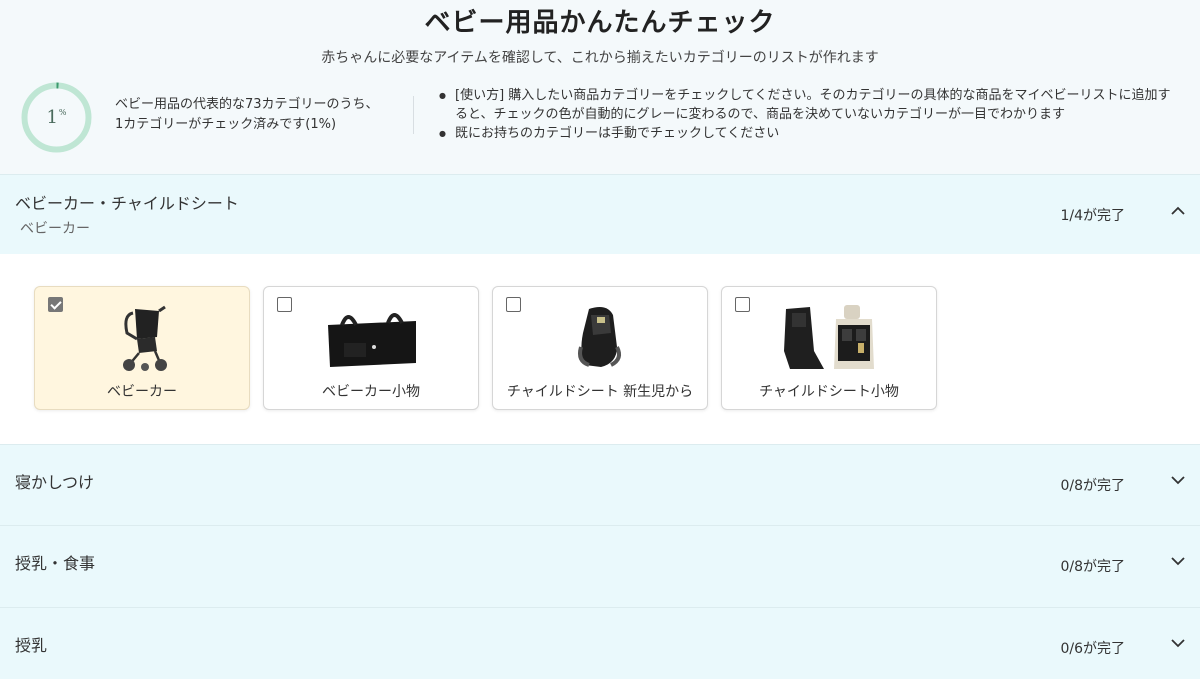 The height and width of the screenshot is (679, 1200). What do you see at coordinates (226, 124) in the screenshot?
I see `summary-line-2: 1カテゴリーがチェック済みです(1%)` at bounding box center [226, 124].